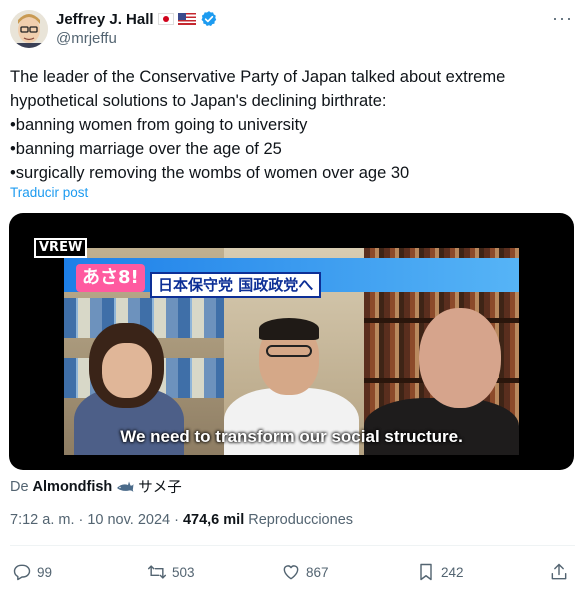  I want to click on share-icon, so click(559, 571).